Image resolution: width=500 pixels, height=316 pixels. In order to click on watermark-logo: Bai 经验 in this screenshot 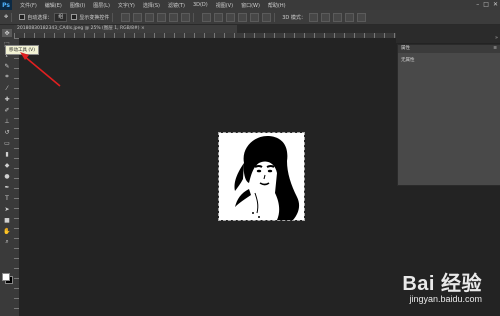, I will do `click(442, 284)`.